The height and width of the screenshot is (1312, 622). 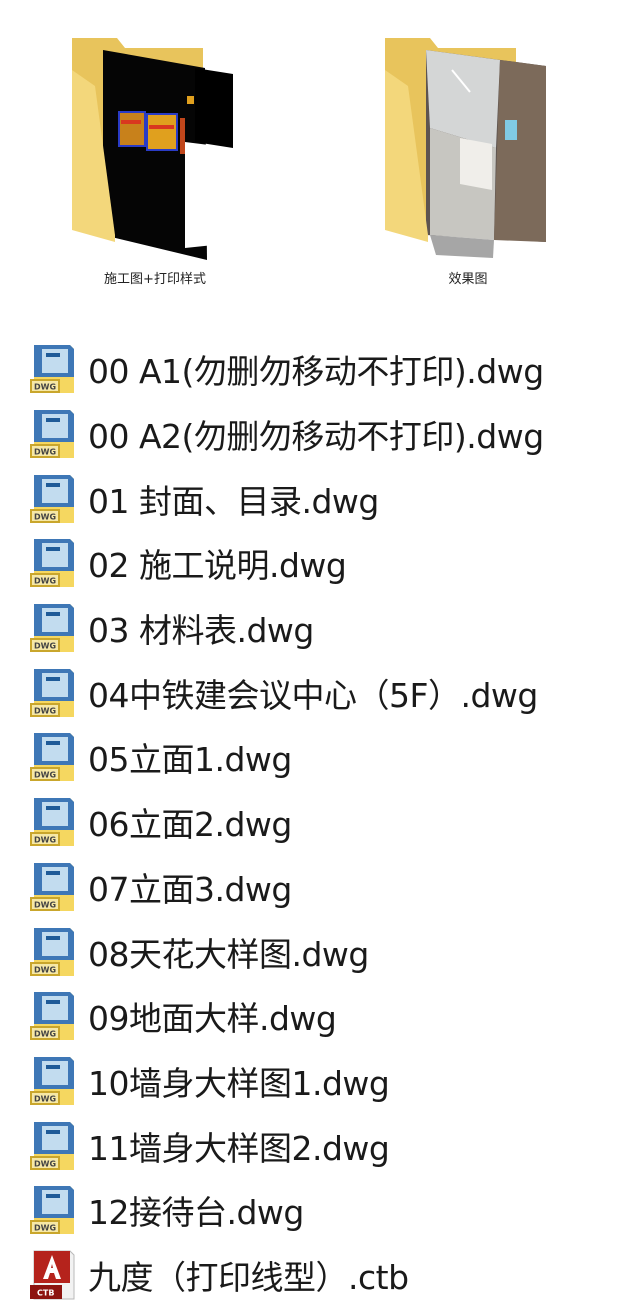 I want to click on folder-item: 效果图, so click(x=468, y=158).